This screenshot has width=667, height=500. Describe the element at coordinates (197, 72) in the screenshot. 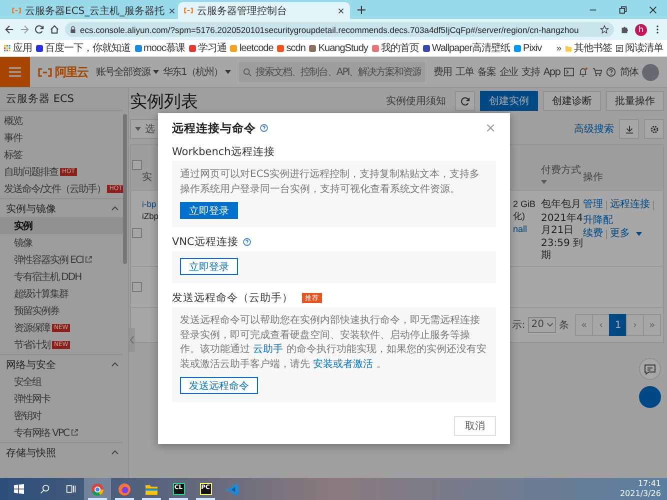

I see `region-dropdown: 华东1（杭州）` at that location.